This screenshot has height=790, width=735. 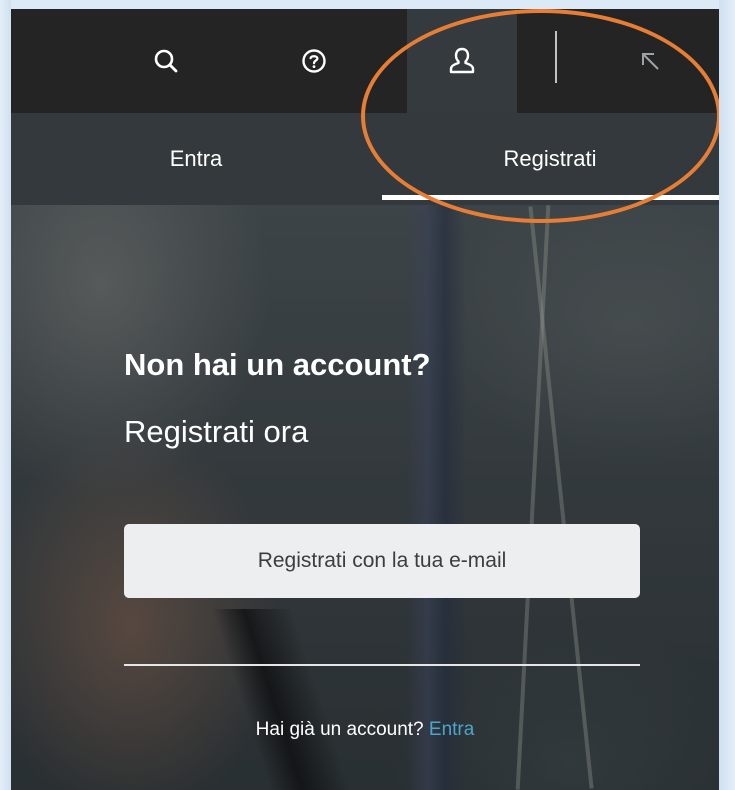 I want to click on login-prompt-text: Hai già un account?, so click(x=342, y=729).